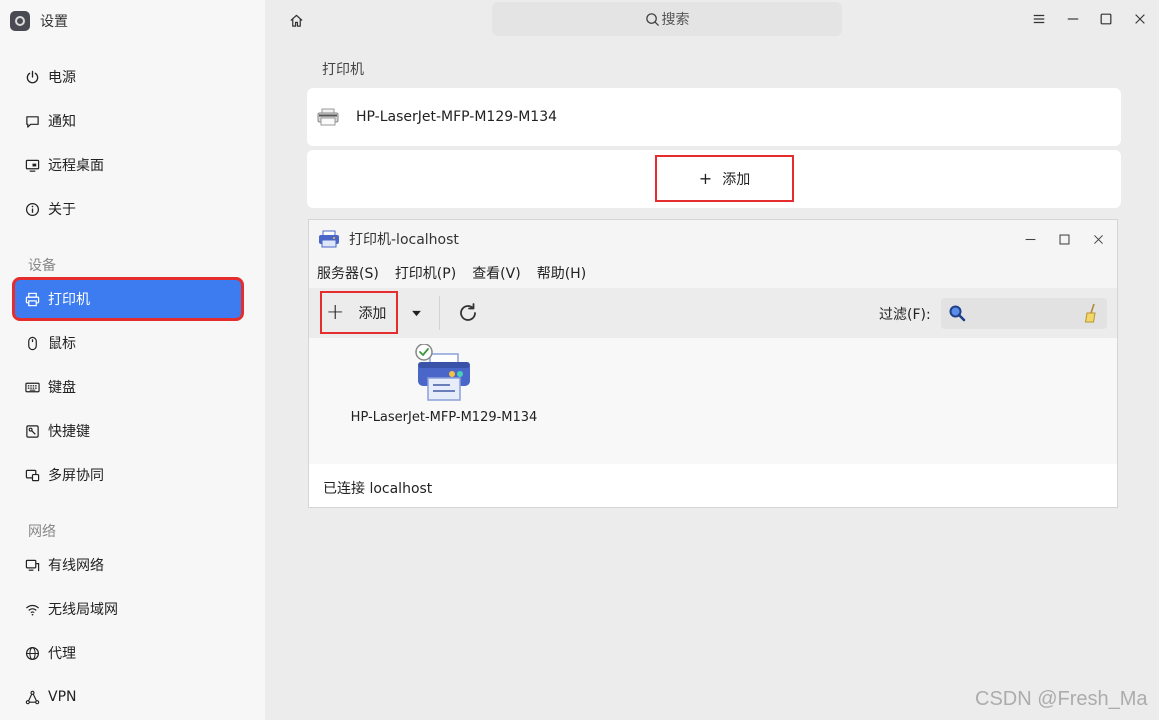  I want to click on sidebar-item-label: 快捷键, so click(69, 432).